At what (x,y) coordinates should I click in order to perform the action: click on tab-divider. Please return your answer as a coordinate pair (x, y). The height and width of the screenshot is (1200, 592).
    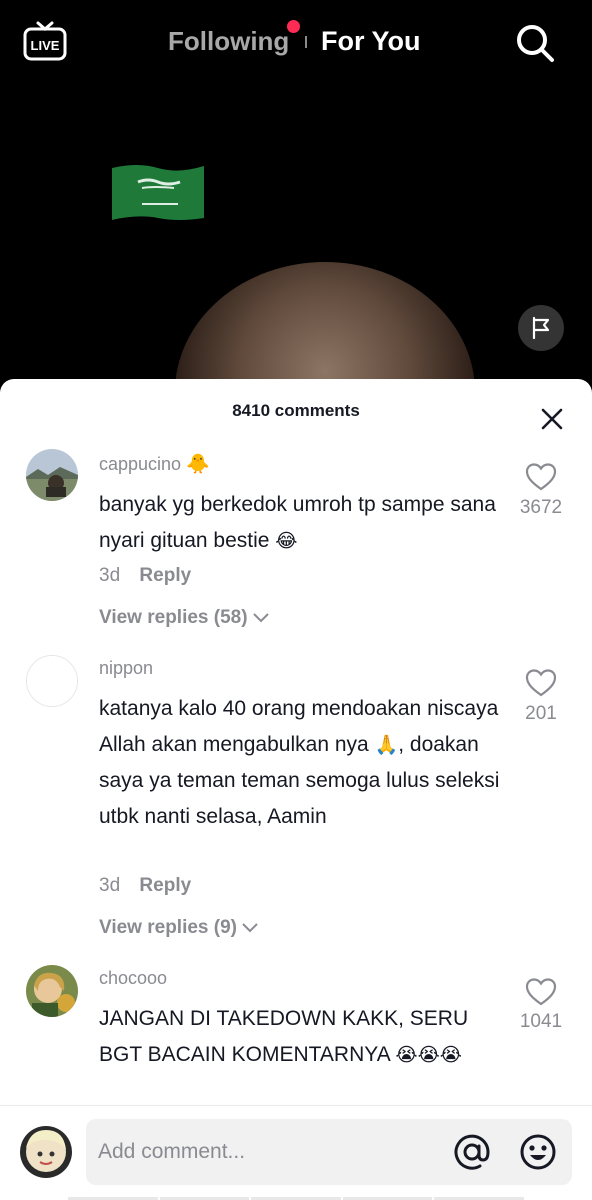
    Looking at the image, I should click on (306, 42).